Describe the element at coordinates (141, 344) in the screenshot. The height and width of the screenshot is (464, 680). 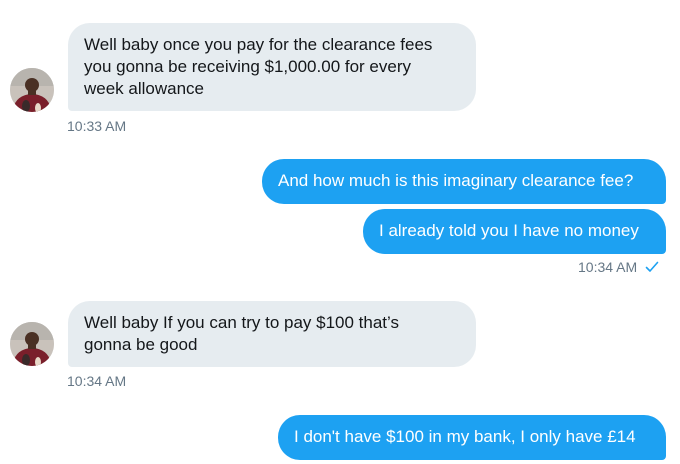
I see `message-line: gonna be good` at that location.